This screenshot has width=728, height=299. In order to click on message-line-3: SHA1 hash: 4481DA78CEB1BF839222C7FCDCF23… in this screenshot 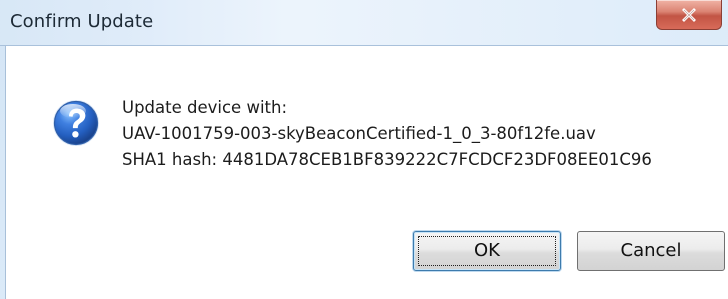, I will do `click(387, 159)`.